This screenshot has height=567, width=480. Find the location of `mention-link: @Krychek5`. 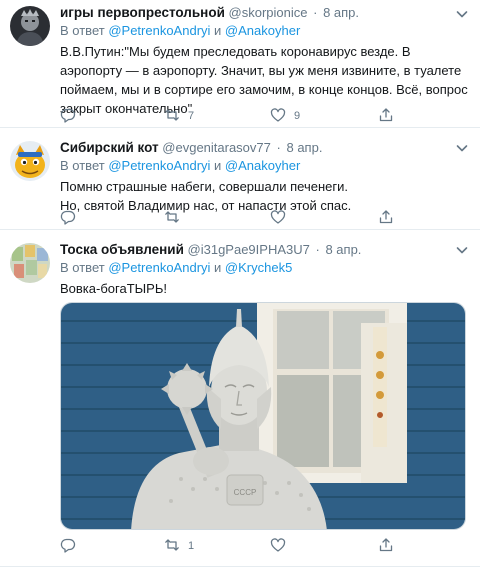

mention-link: @Krychek5 is located at coordinates (258, 267).